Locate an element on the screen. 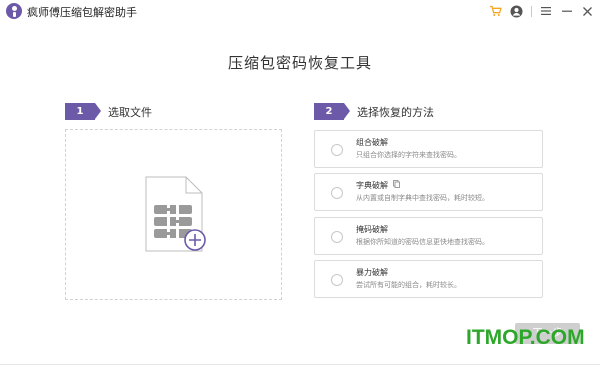  step-1-number: 1 is located at coordinates (83, 111).